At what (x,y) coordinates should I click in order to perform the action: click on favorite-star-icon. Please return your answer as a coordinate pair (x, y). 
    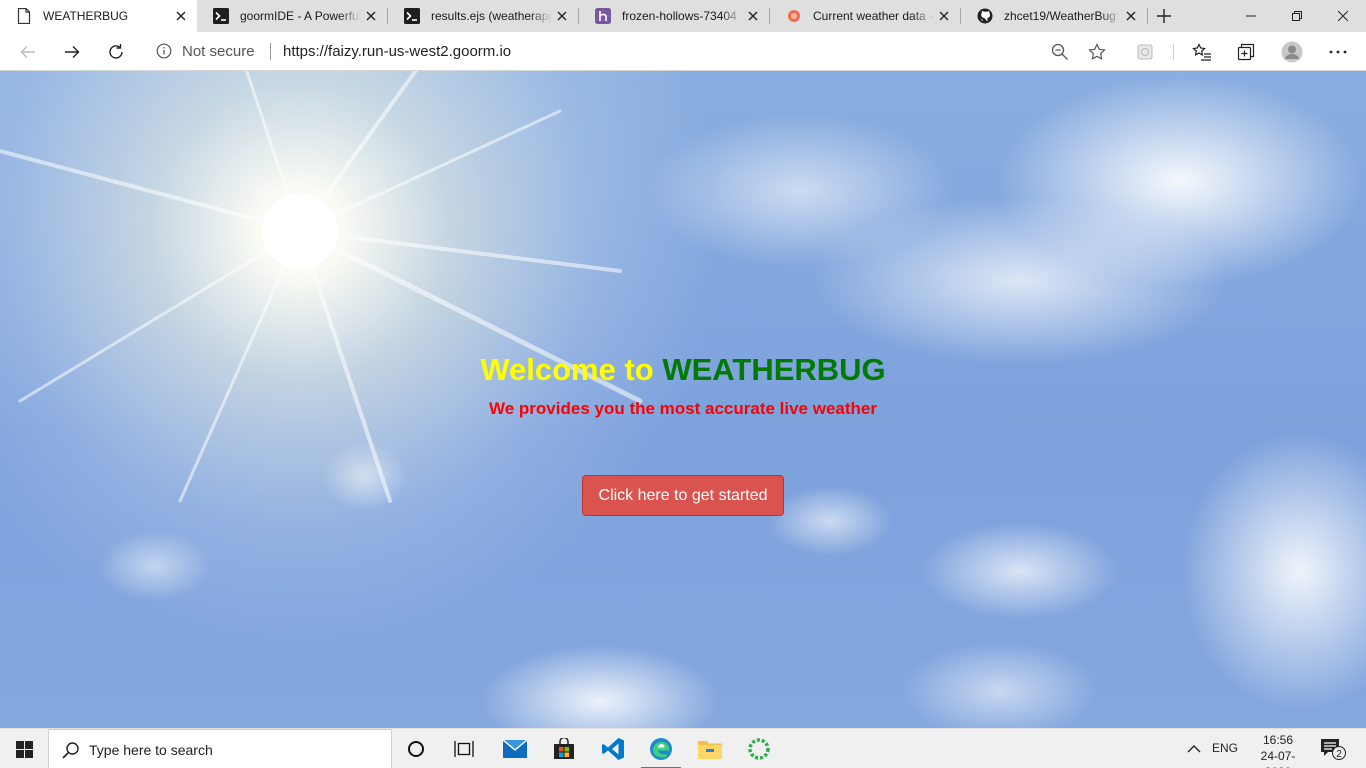
    Looking at the image, I should click on (1097, 52).